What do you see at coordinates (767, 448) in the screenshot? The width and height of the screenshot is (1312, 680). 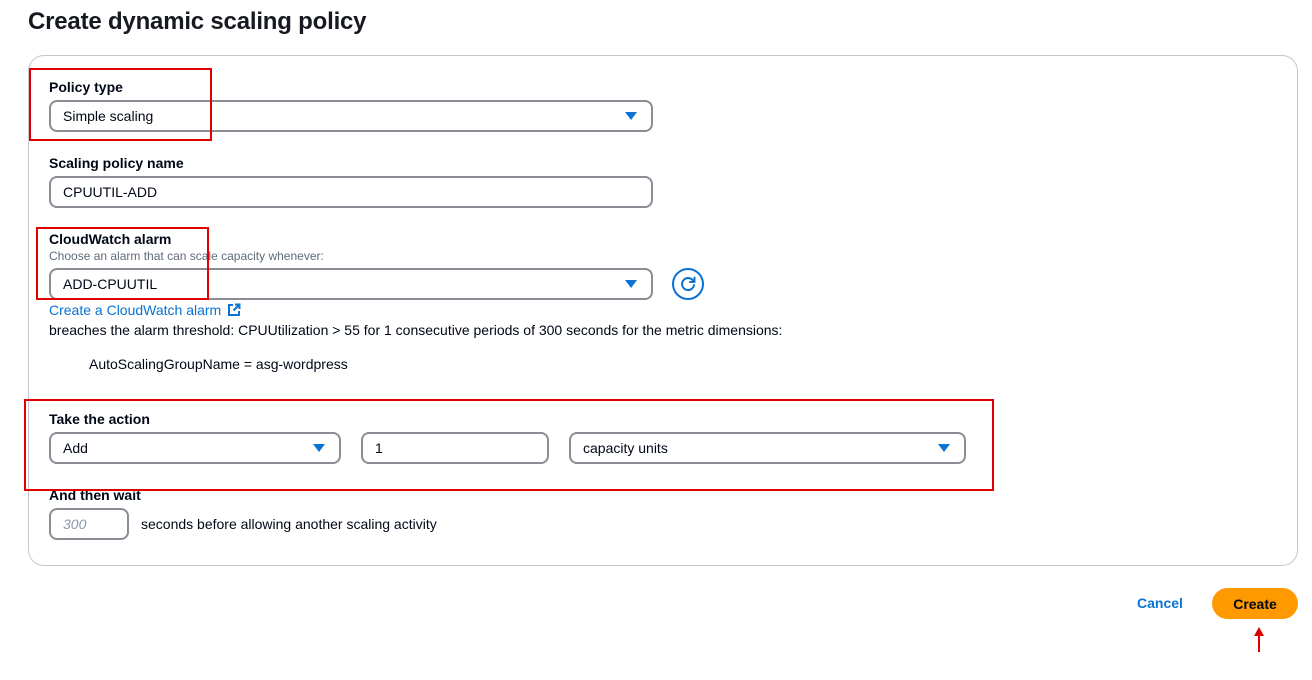 I see `action-unit-select: capacity units` at bounding box center [767, 448].